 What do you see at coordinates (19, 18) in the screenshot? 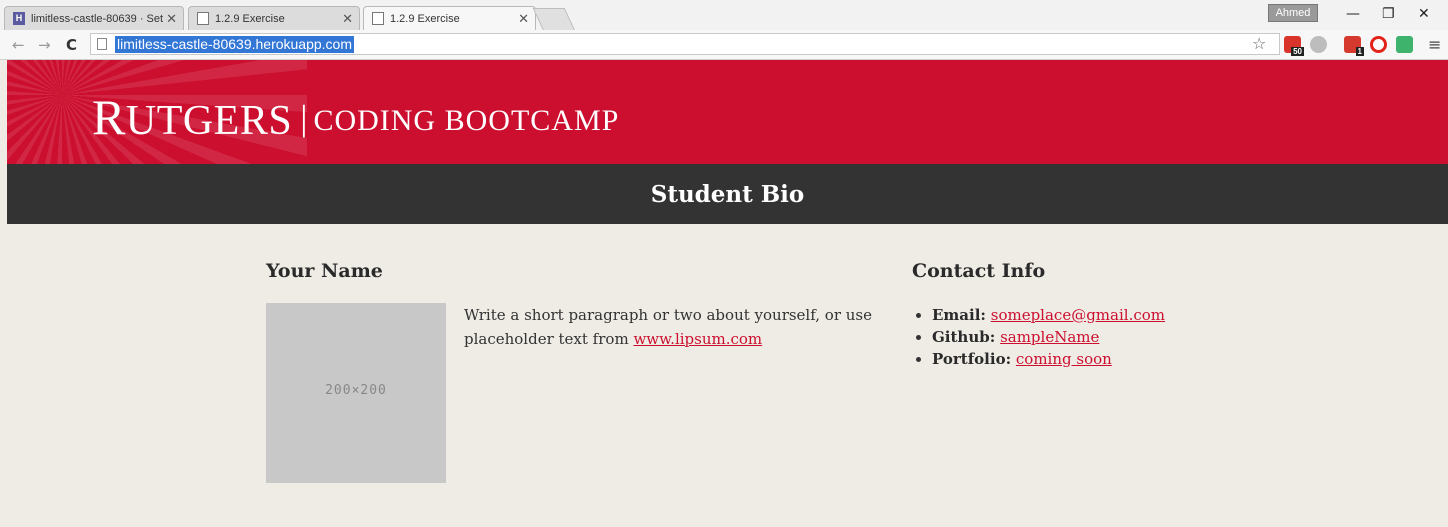
I see `heroku-icon: H` at bounding box center [19, 18].